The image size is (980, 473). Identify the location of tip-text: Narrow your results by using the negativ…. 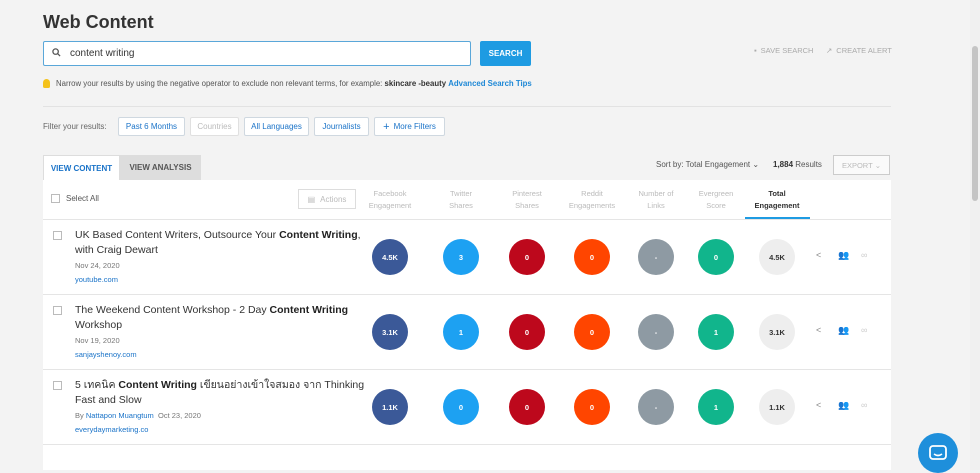
(219, 83).